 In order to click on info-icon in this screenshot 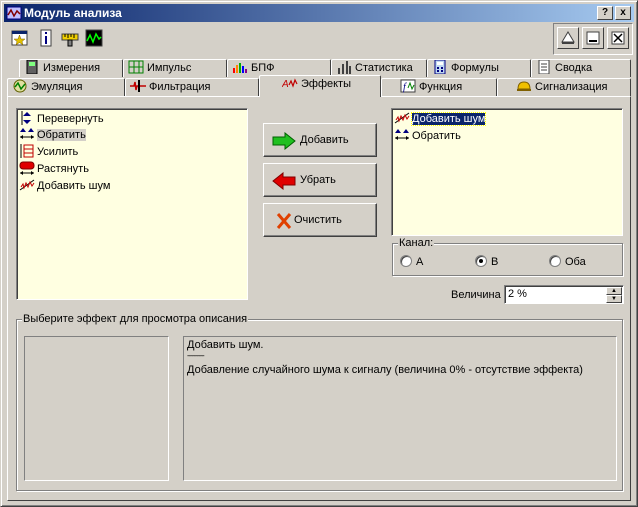, I will do `click(46, 38)`.